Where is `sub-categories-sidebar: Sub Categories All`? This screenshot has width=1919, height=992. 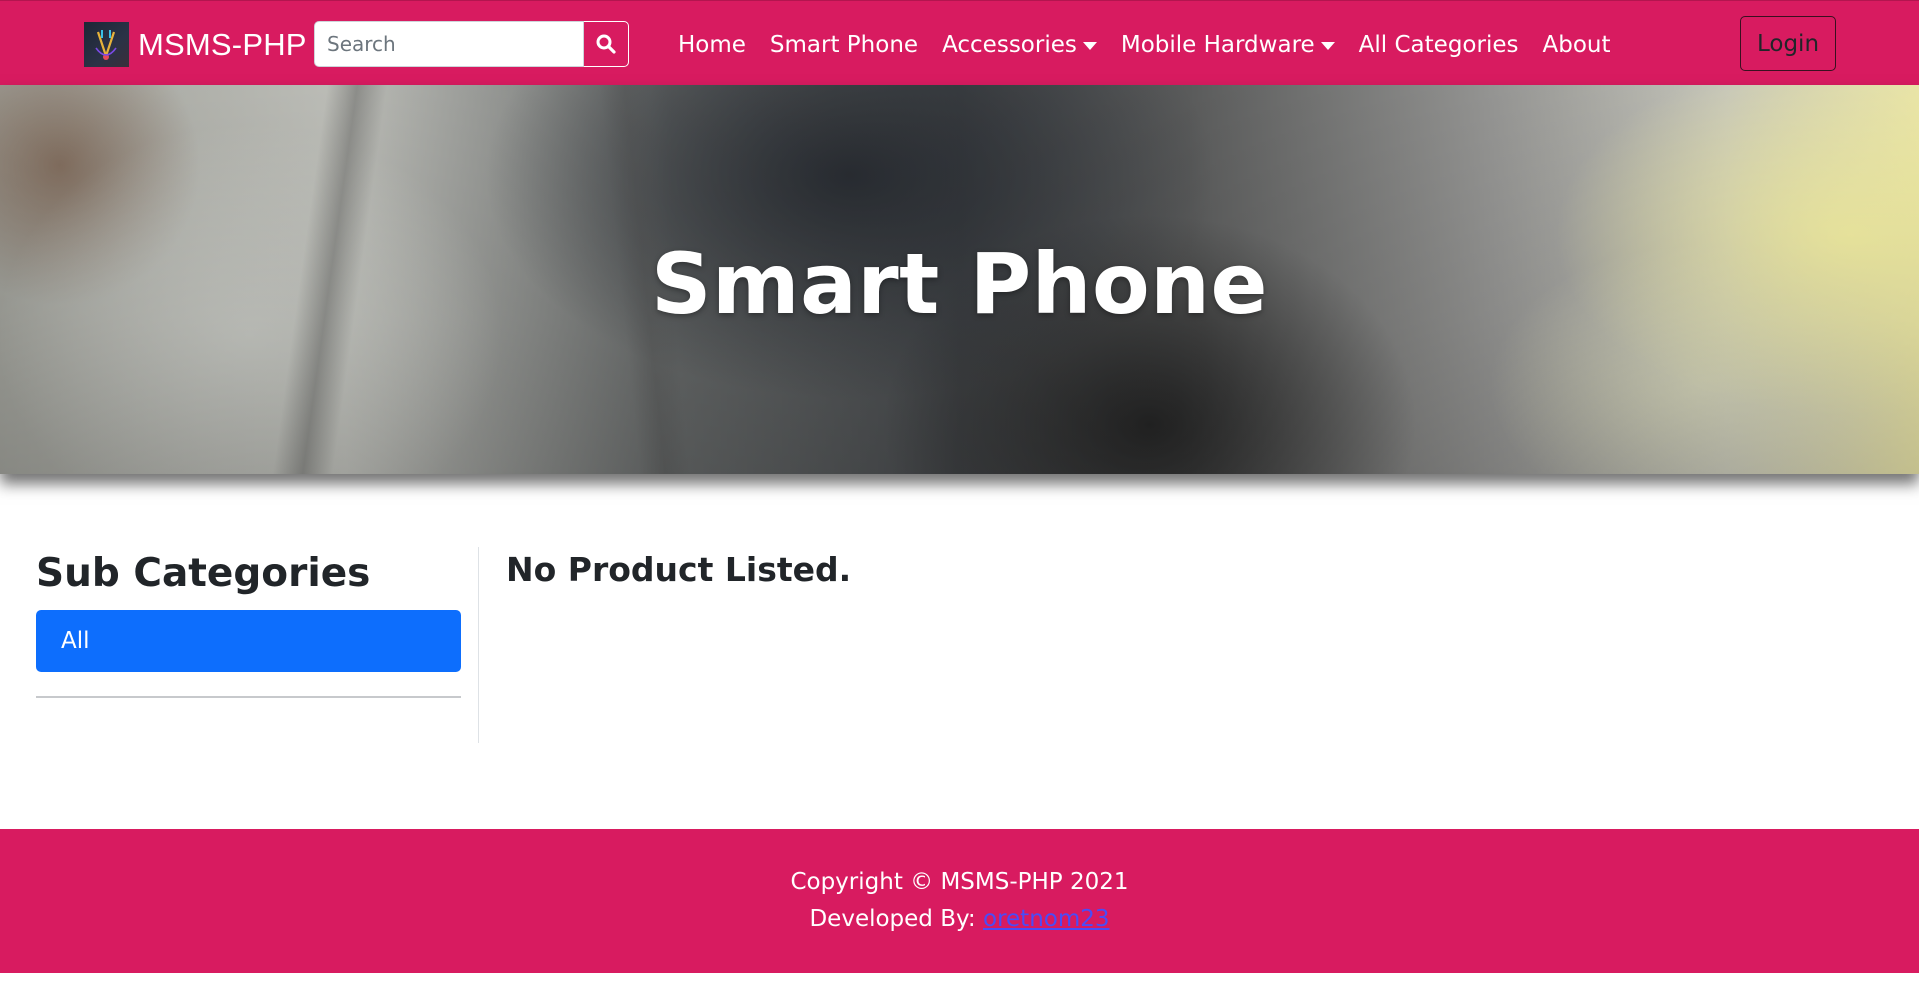 sub-categories-sidebar: Sub Categories All is located at coordinates (248, 623).